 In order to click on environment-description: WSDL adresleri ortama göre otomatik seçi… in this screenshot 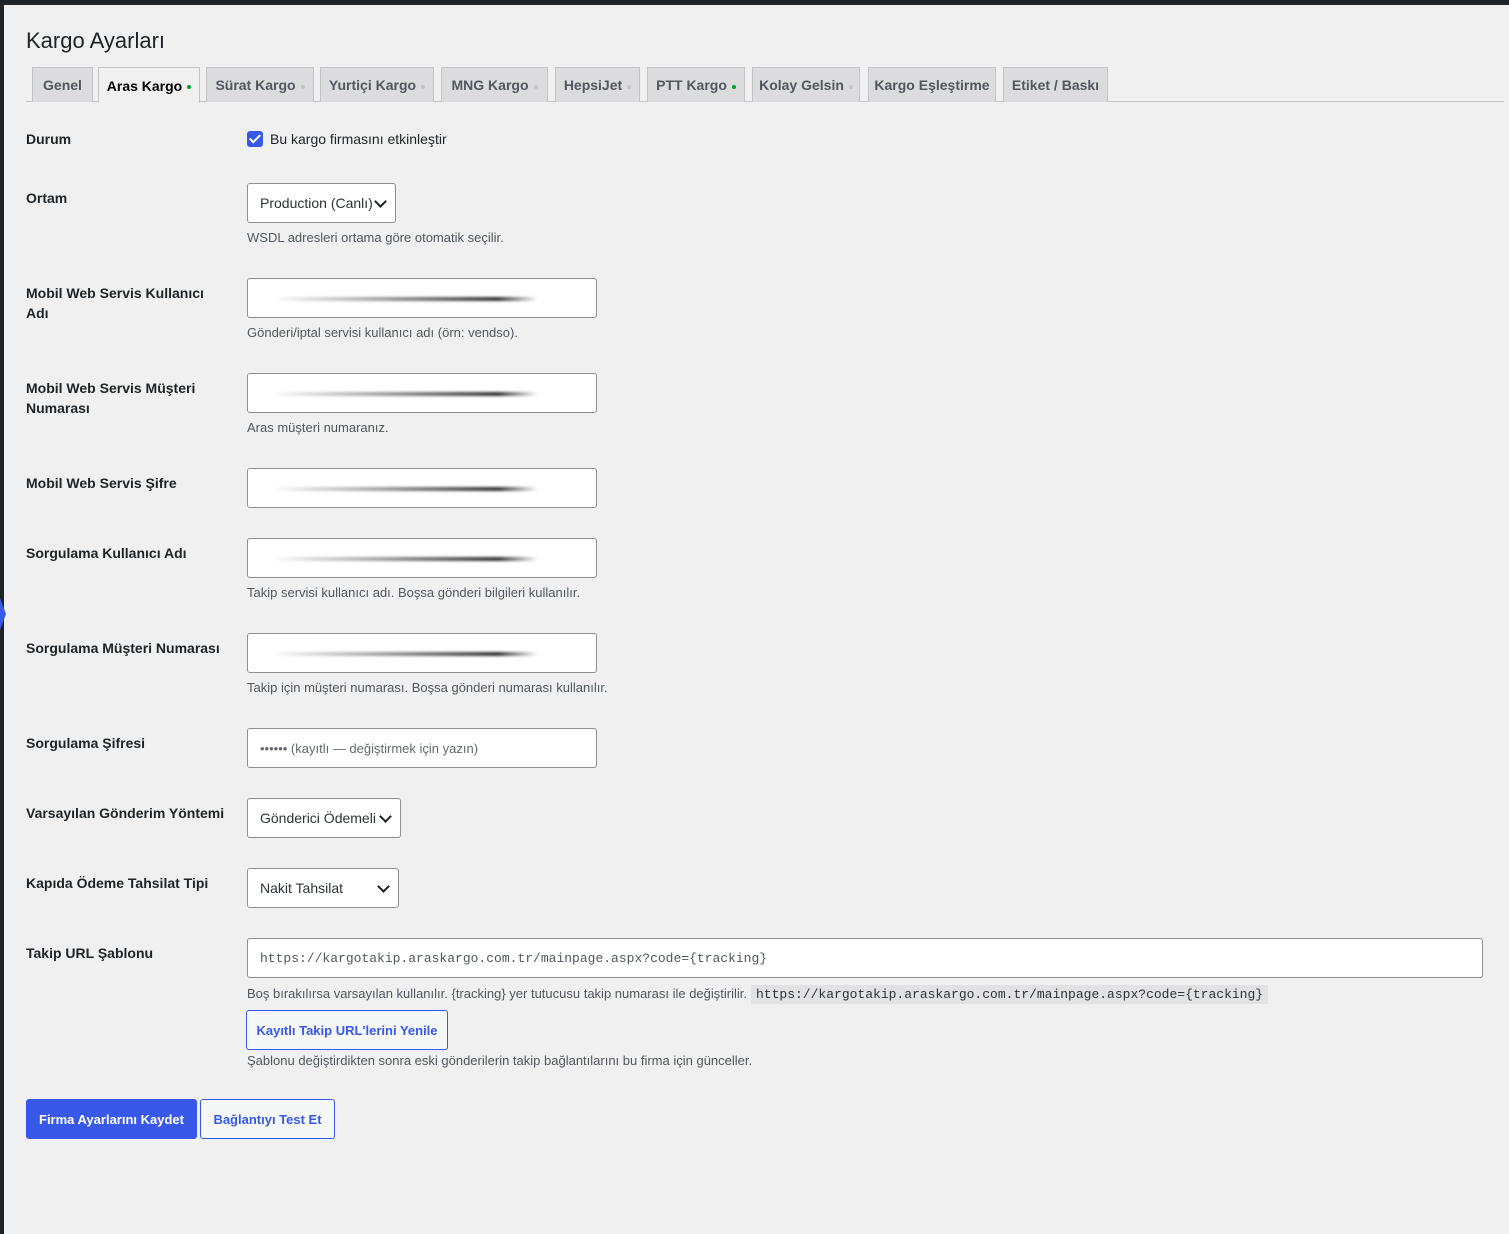, I will do `click(375, 237)`.